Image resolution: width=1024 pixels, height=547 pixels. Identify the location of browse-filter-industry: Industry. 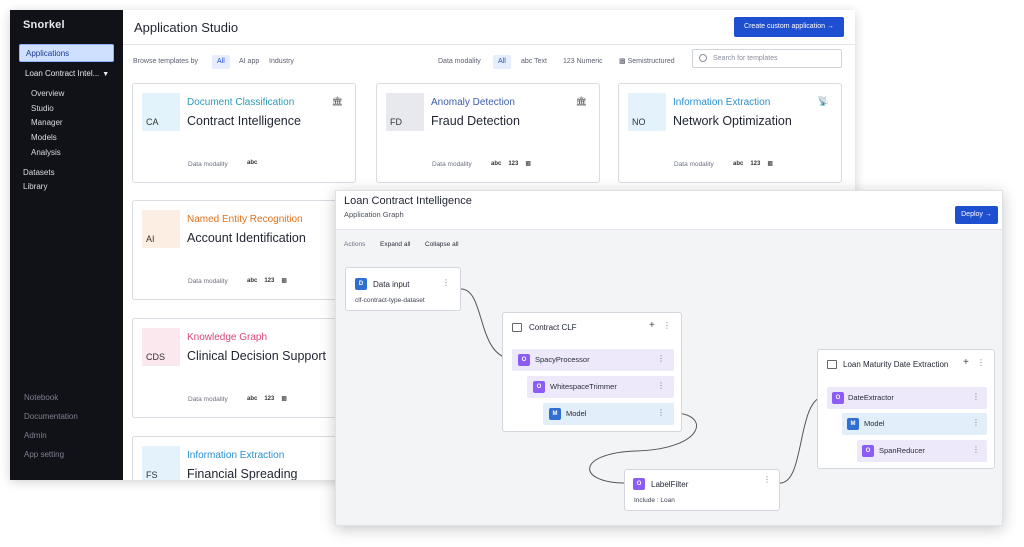
(281, 62).